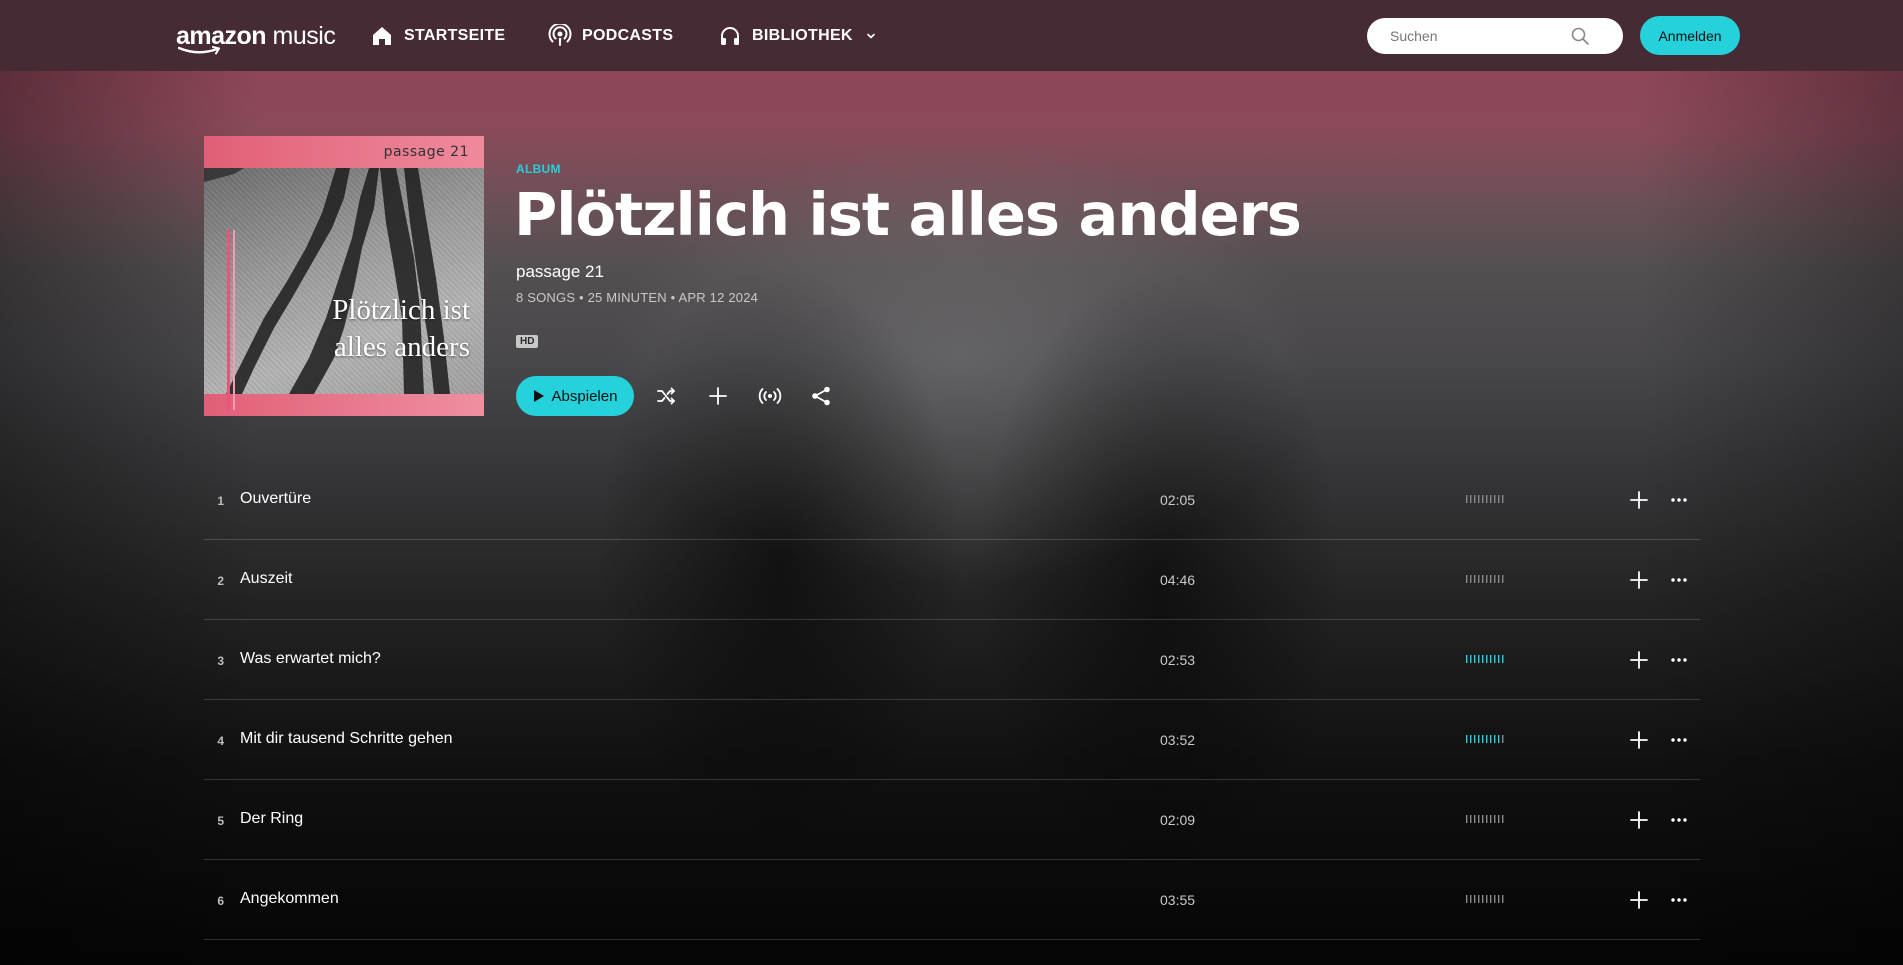 This screenshot has height=965, width=1903. I want to click on track-title: Der Ring, so click(271, 819).